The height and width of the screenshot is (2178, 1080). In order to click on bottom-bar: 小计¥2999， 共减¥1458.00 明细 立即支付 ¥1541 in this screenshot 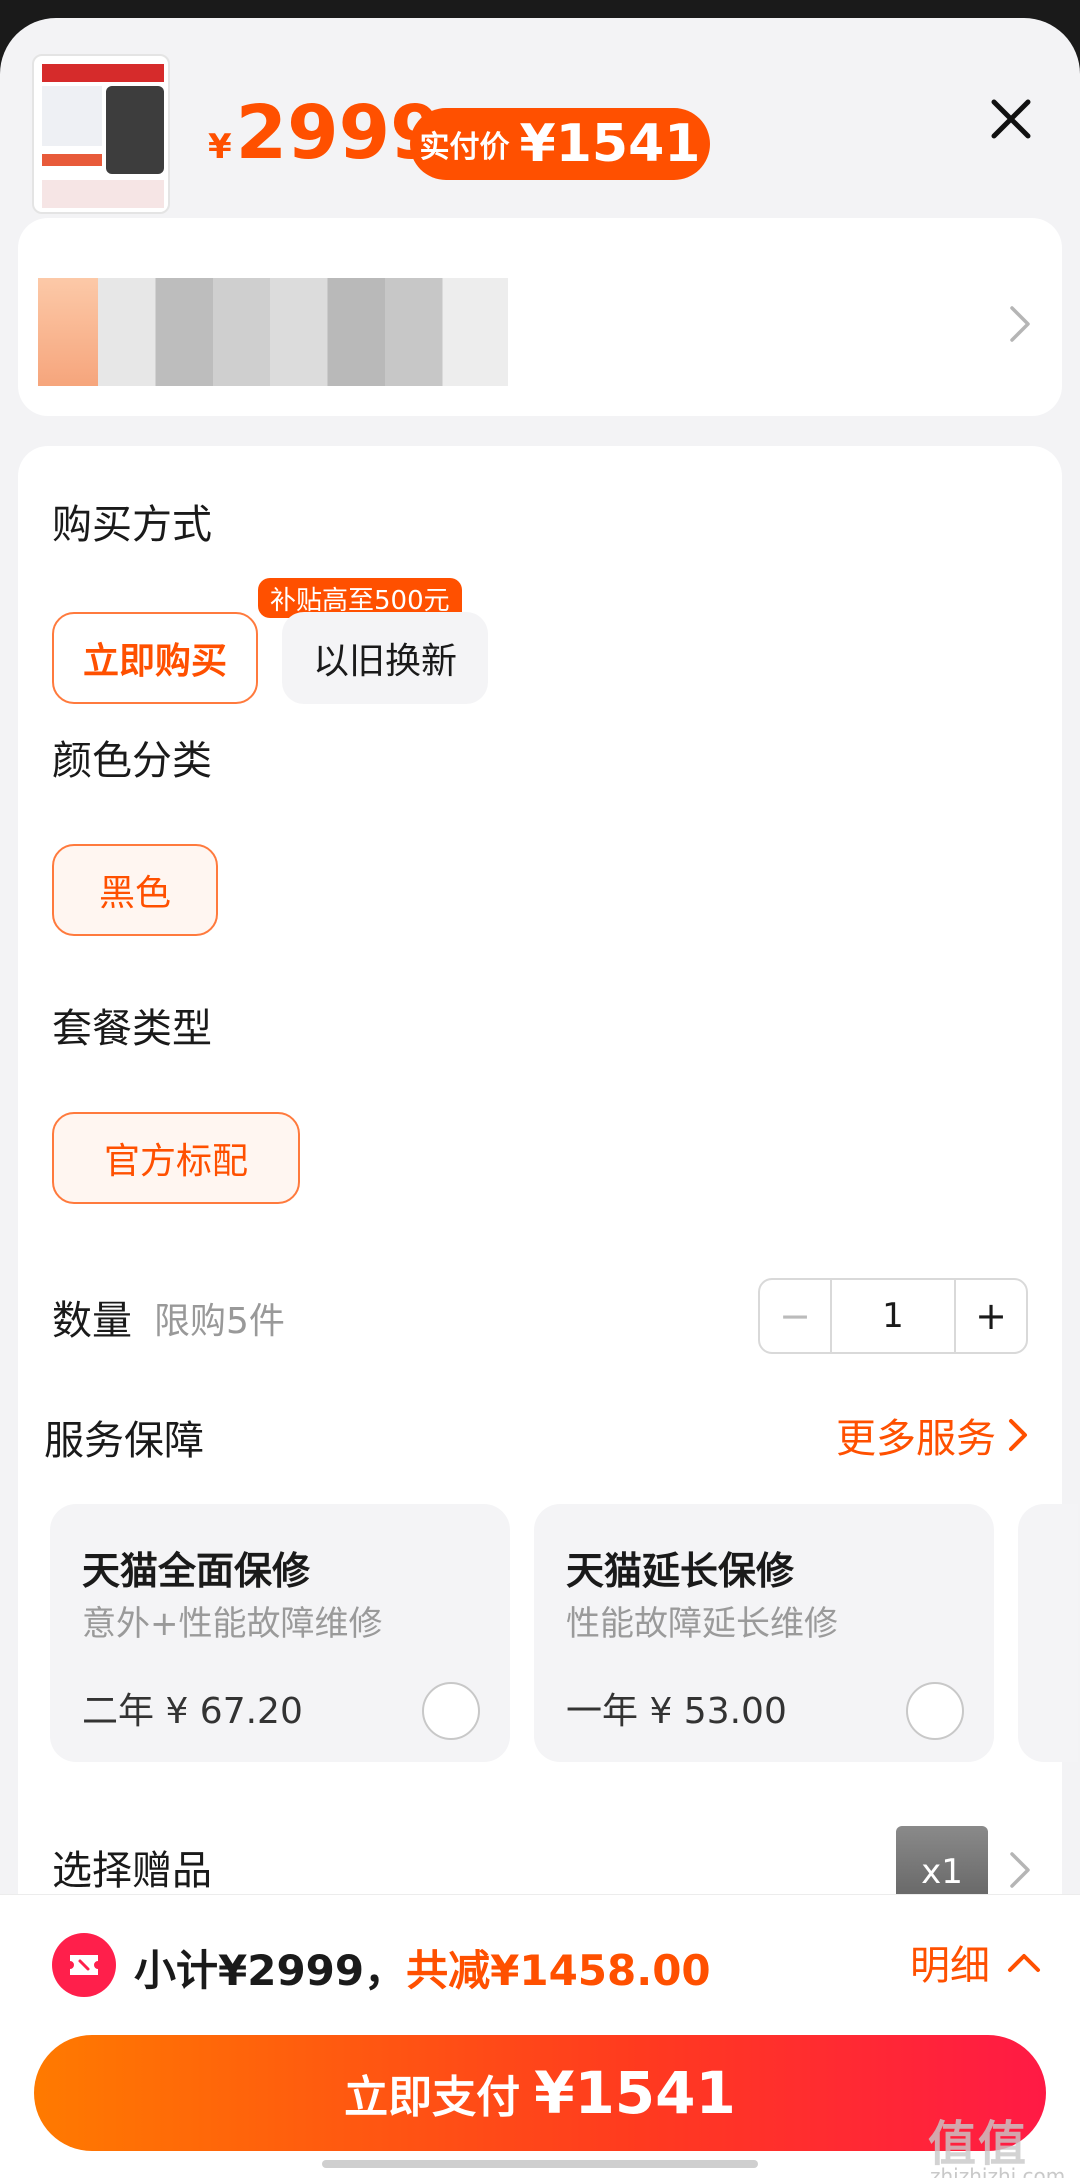, I will do `click(540, 2036)`.